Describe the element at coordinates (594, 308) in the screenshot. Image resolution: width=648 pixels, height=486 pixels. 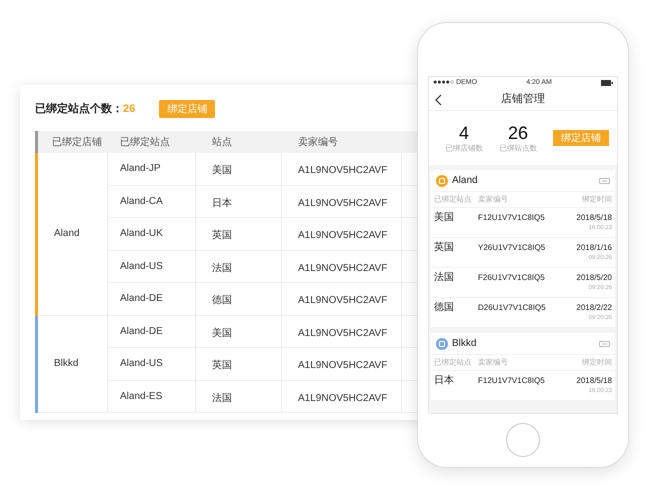
I see `bind-date-text: 2018/2/22` at that location.